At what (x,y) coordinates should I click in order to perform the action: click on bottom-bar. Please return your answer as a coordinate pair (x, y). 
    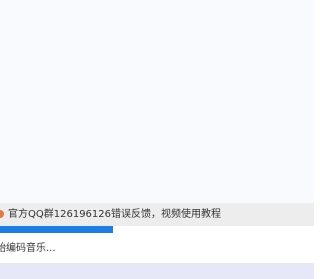
    Looking at the image, I should click on (157, 271).